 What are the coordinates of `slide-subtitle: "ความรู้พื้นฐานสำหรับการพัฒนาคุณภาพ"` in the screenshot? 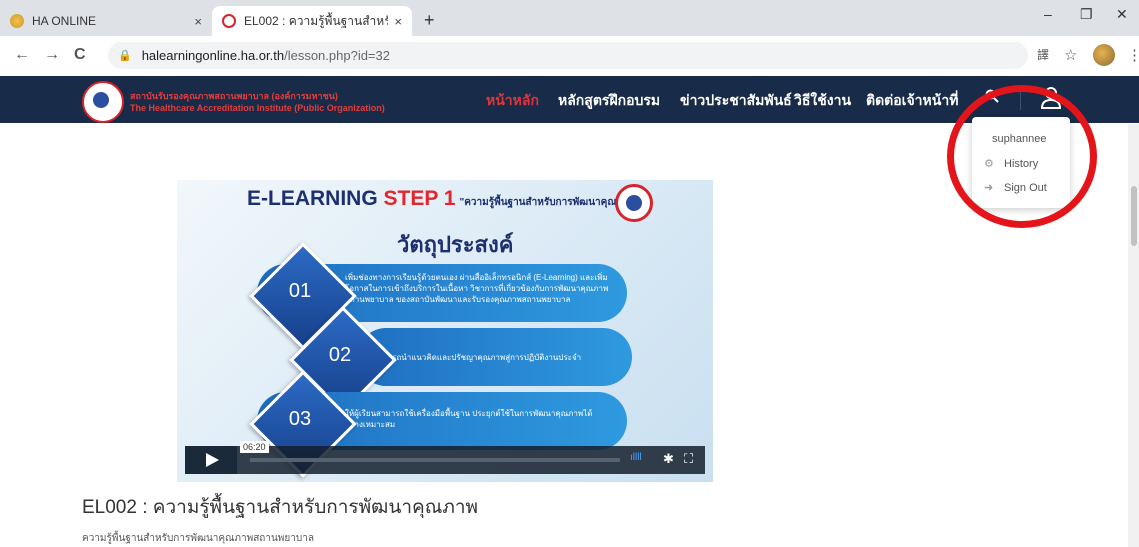 It's located at (550, 202).